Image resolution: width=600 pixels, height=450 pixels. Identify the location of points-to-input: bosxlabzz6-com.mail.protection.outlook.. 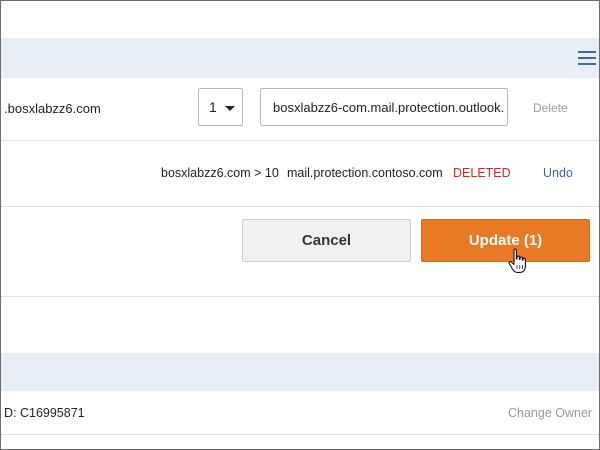
(384, 107).